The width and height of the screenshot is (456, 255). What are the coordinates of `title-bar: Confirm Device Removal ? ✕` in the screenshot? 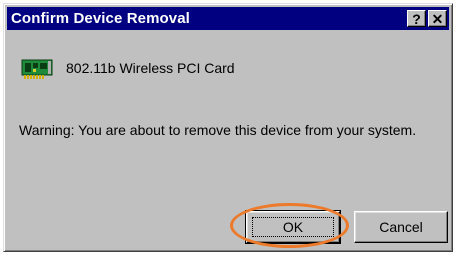 It's located at (228, 18).